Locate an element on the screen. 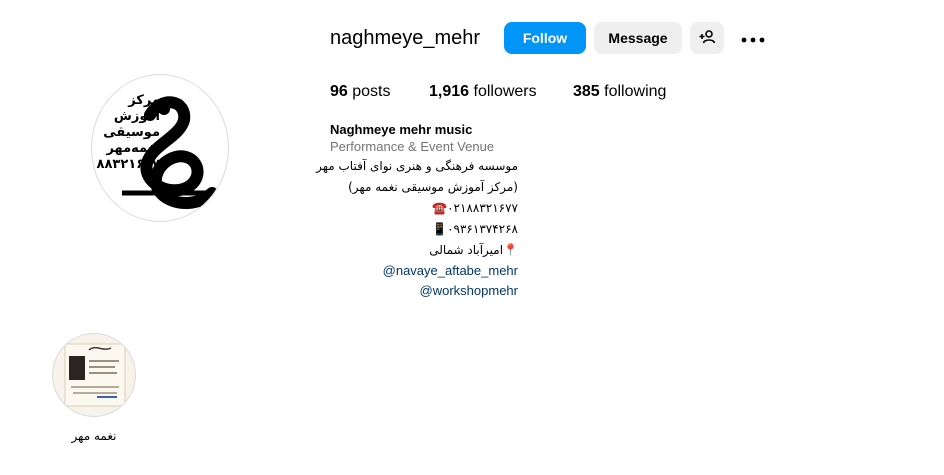 The width and height of the screenshot is (944, 475). more-options-icon is located at coordinates (753, 38).